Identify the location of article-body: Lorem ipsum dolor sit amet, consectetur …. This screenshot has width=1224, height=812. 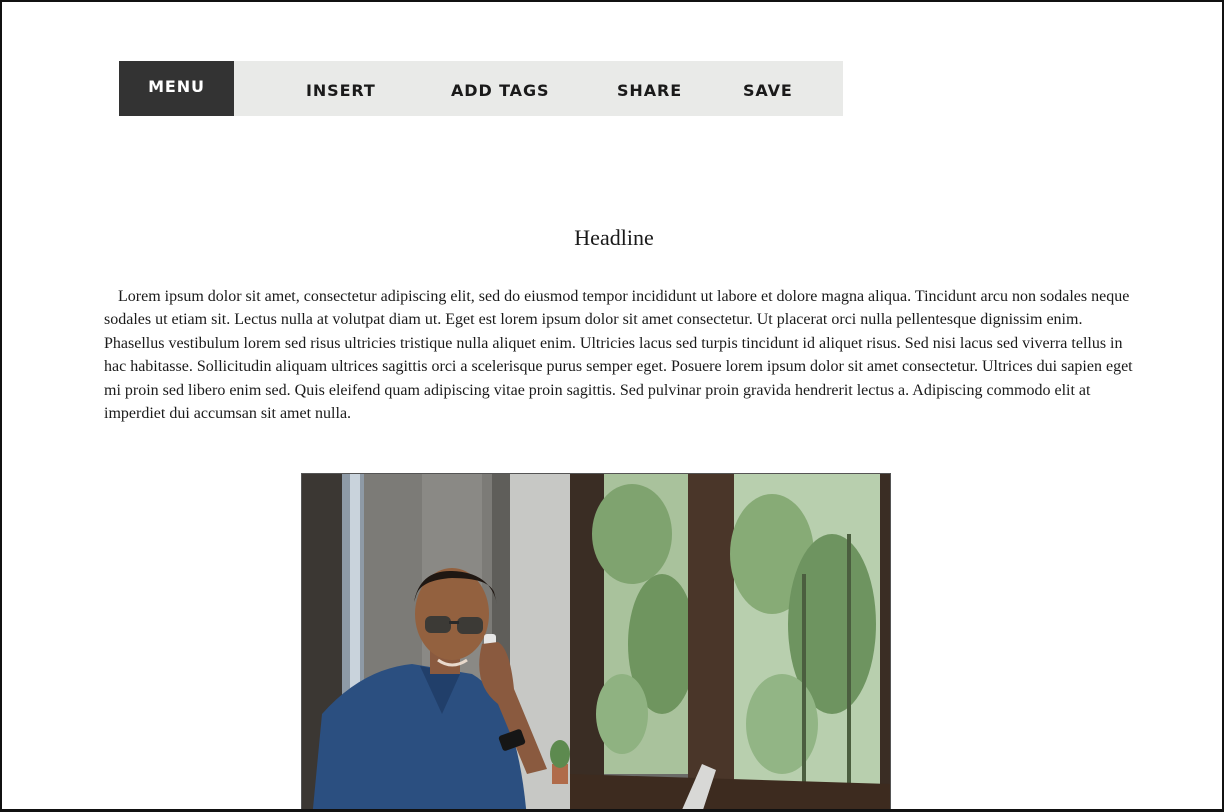
(620, 355).